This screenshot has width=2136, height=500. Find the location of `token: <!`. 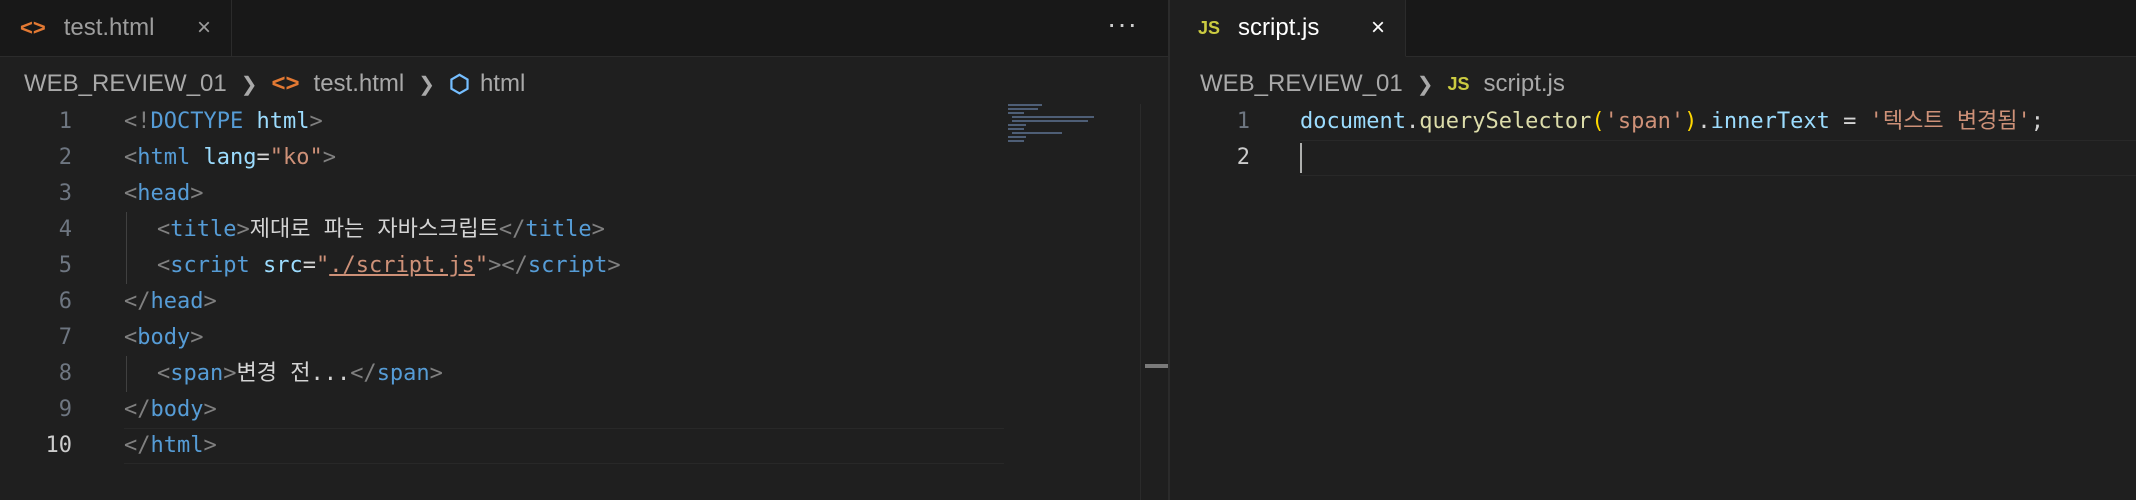

token: <! is located at coordinates (137, 121).